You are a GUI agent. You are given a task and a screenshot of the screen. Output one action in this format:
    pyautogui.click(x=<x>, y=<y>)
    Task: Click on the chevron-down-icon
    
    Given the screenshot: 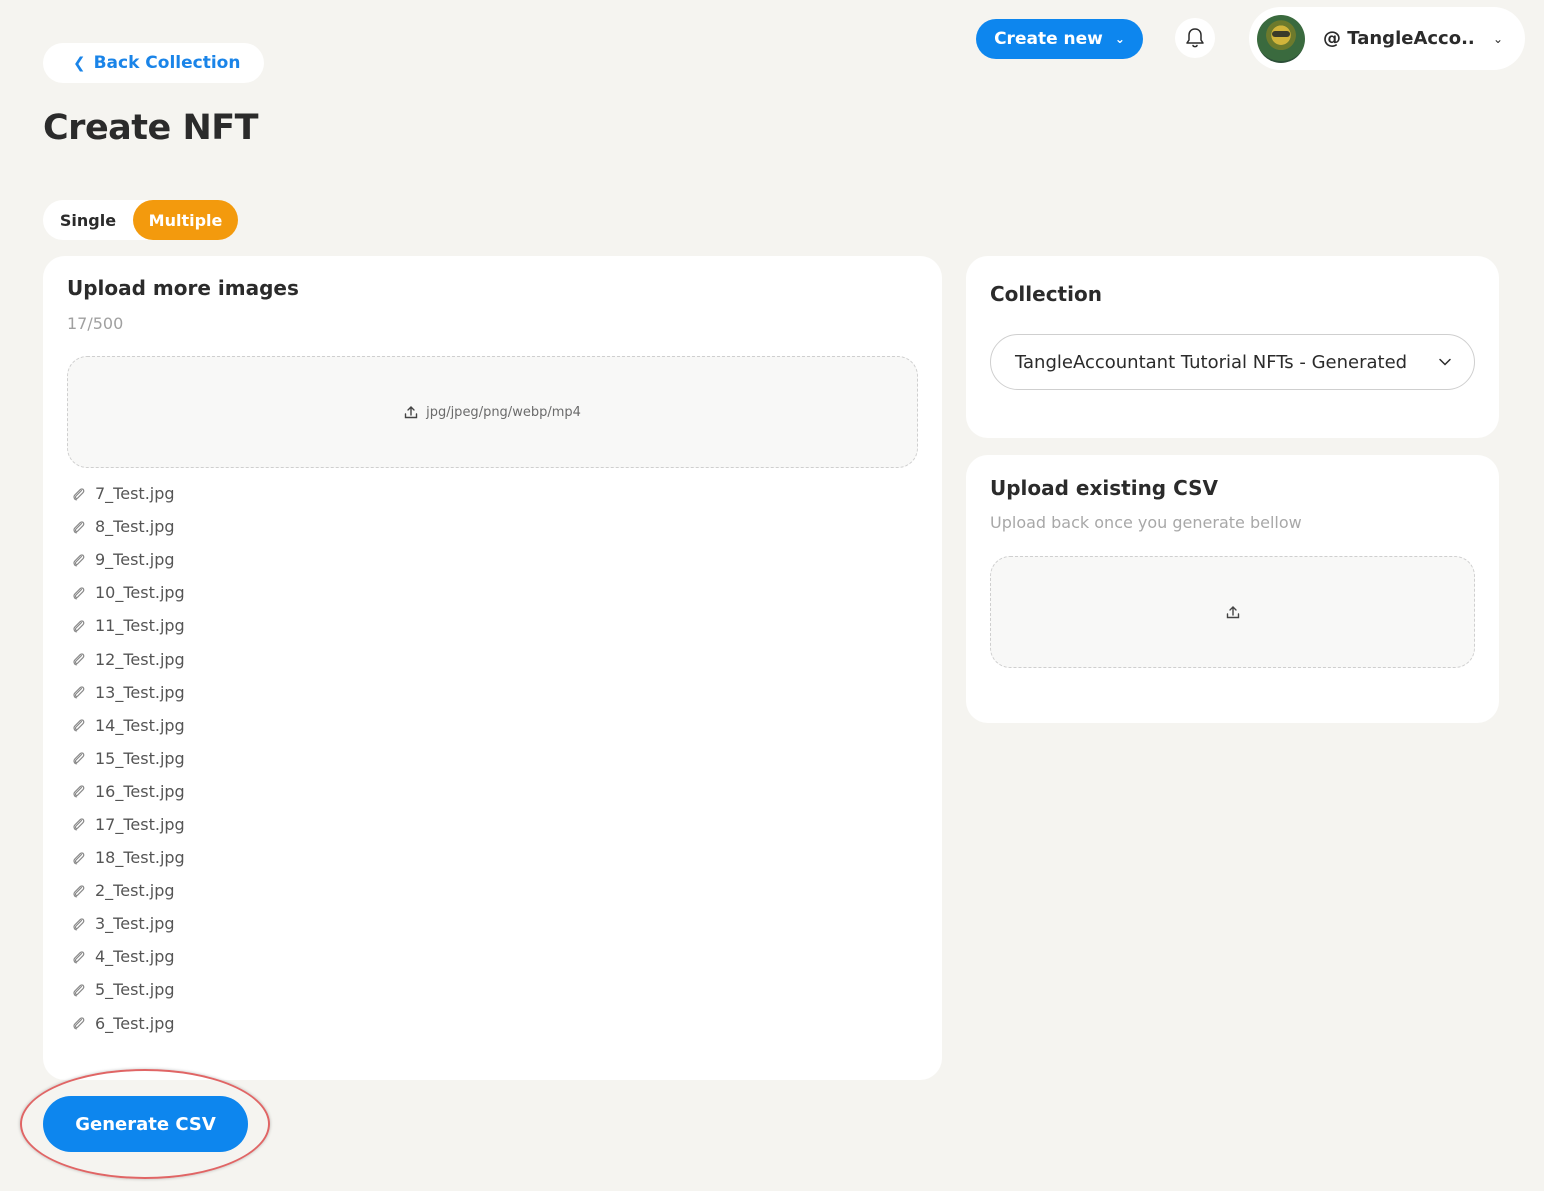 What is the action you would take?
    pyautogui.click(x=1445, y=362)
    